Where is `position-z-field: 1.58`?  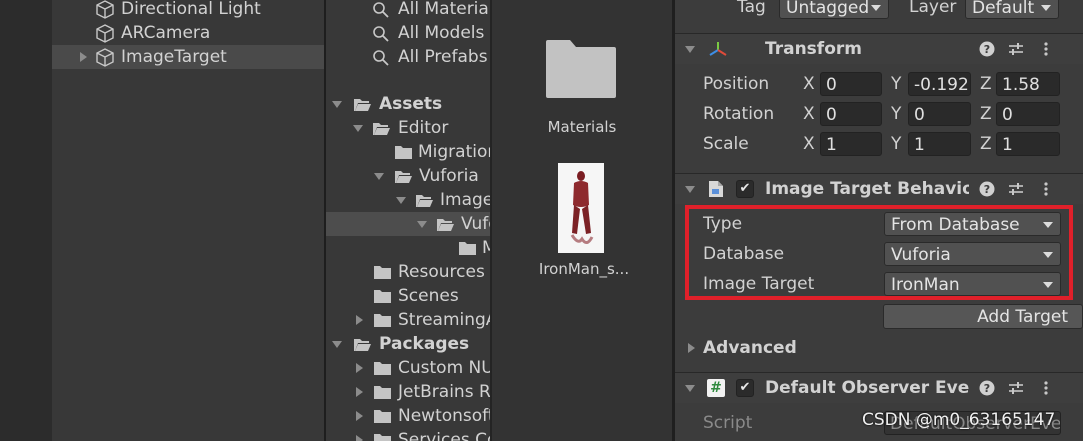 position-z-field: 1.58 is located at coordinates (1028, 84).